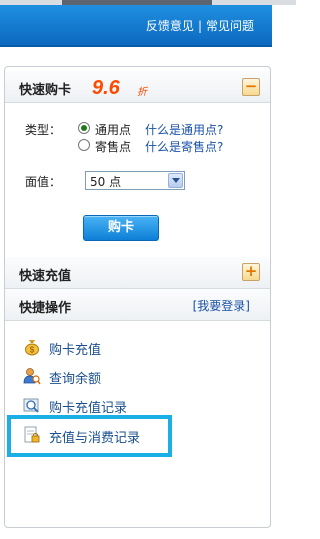  Describe the element at coordinates (135, 180) in the screenshot. I see `value-select: 50 点` at that location.